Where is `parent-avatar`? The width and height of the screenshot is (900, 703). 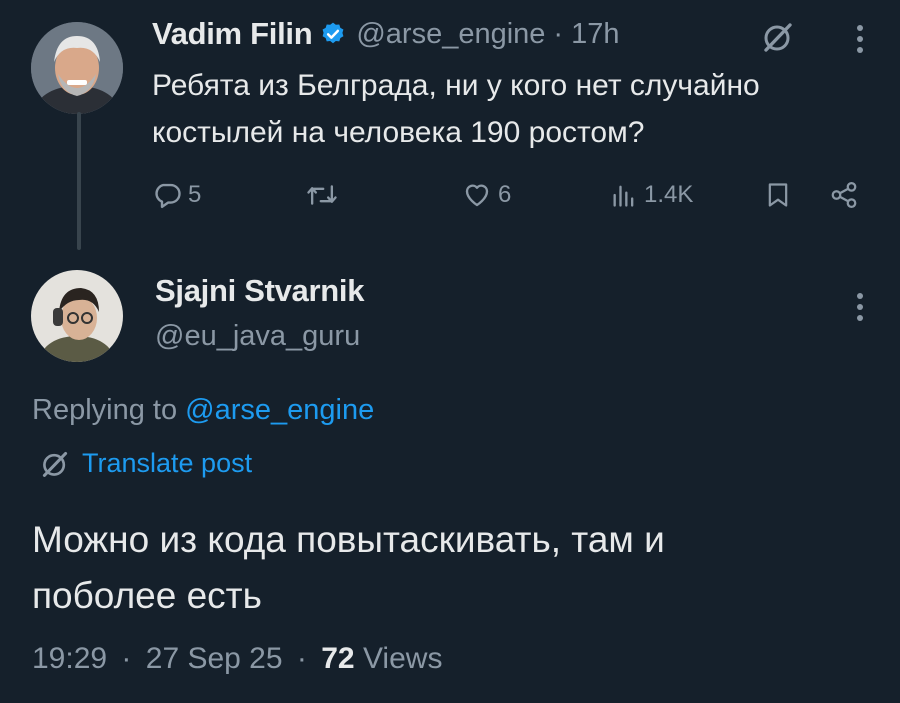
parent-avatar is located at coordinates (77, 68).